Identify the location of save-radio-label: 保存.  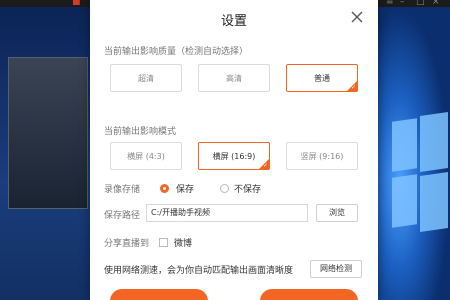
(185, 190).